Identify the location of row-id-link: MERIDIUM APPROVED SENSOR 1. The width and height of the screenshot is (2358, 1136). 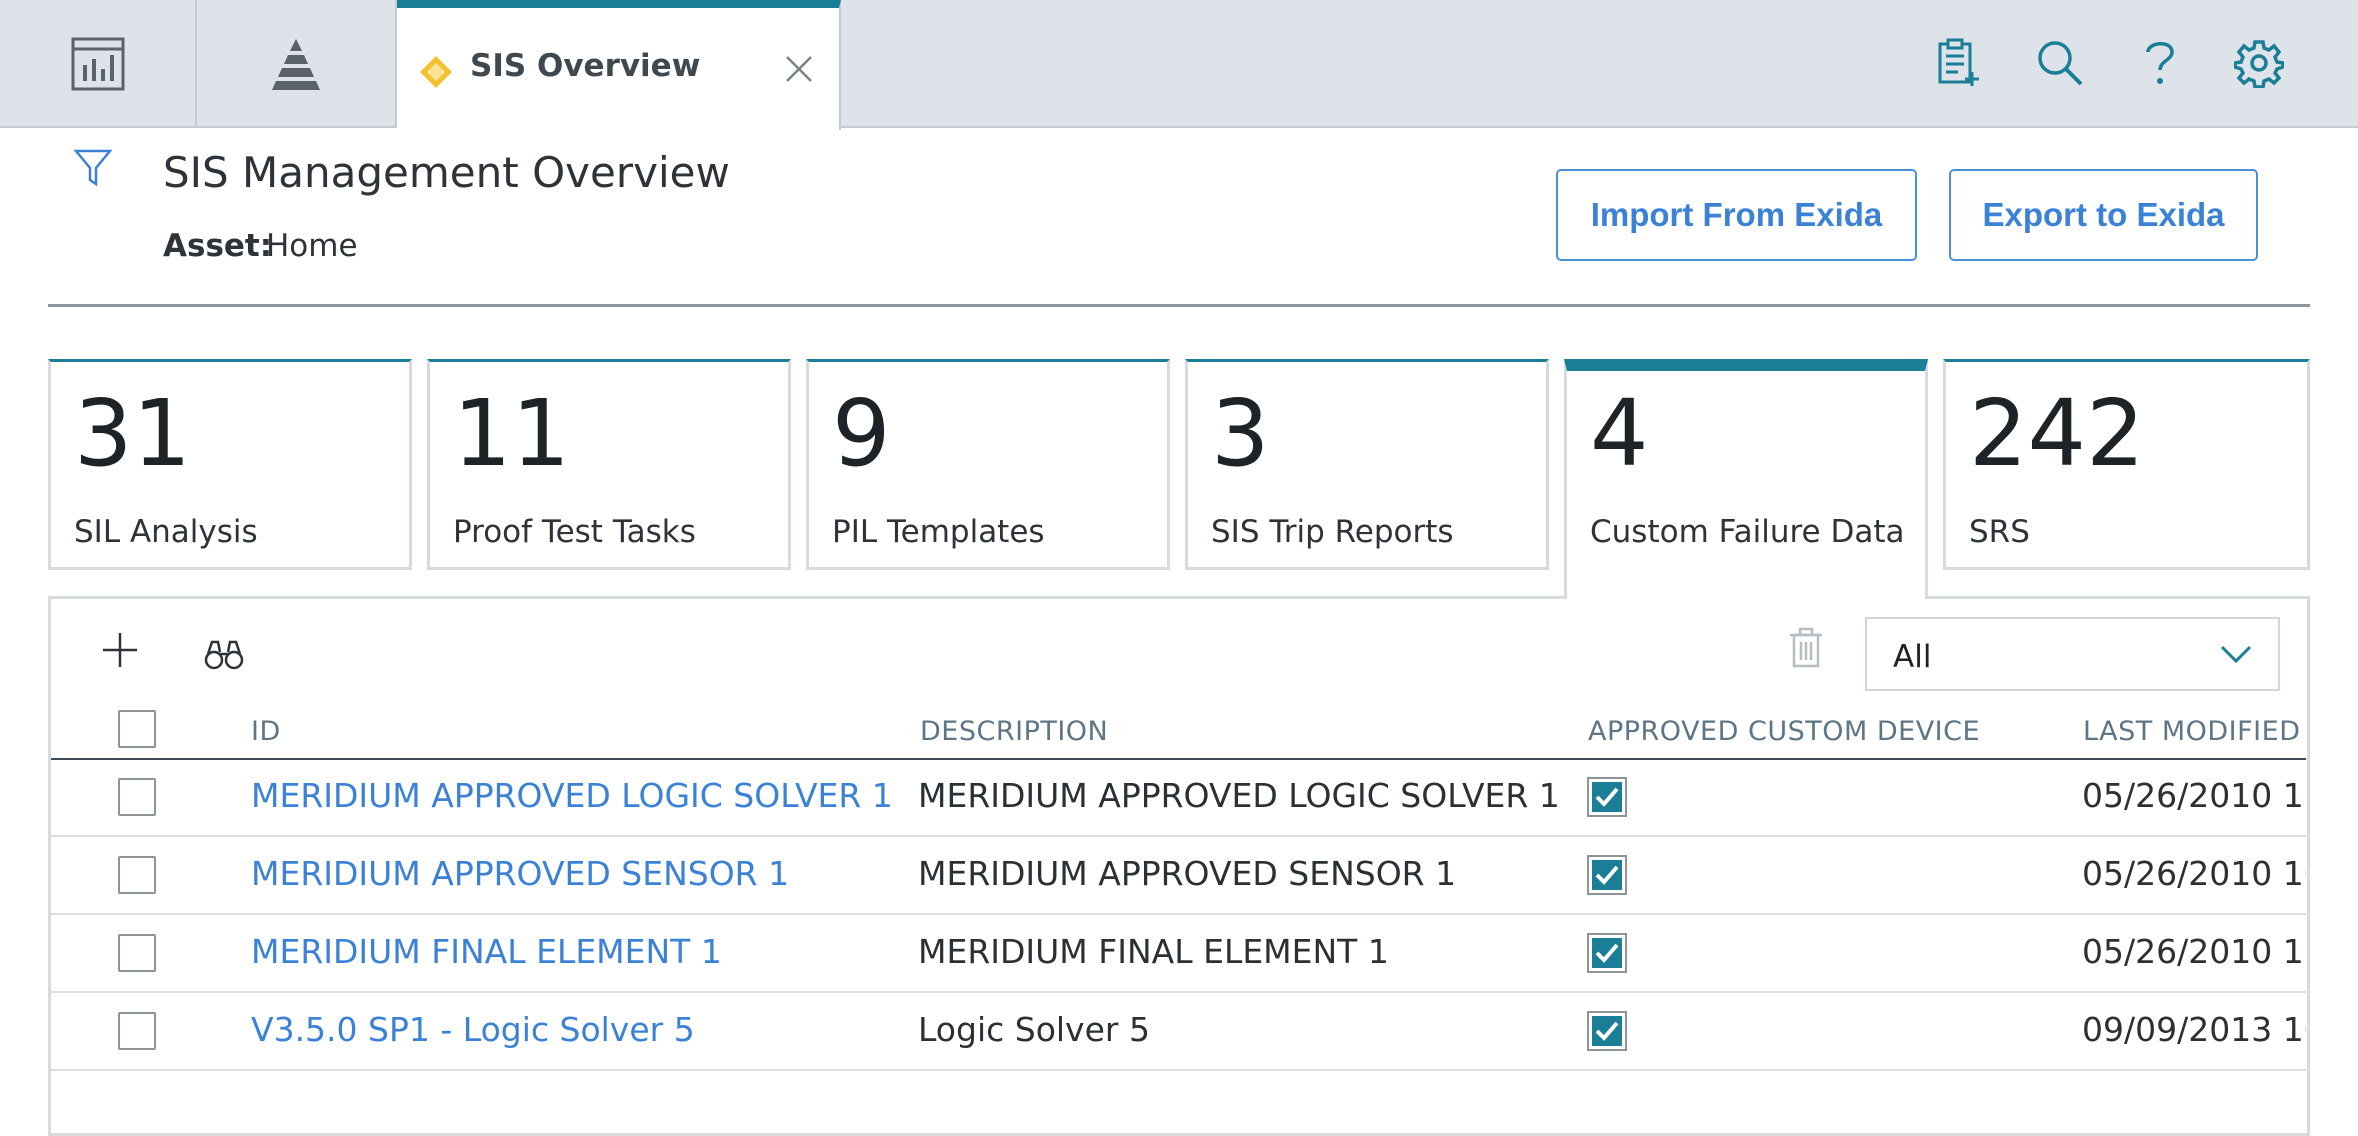
(520, 873).